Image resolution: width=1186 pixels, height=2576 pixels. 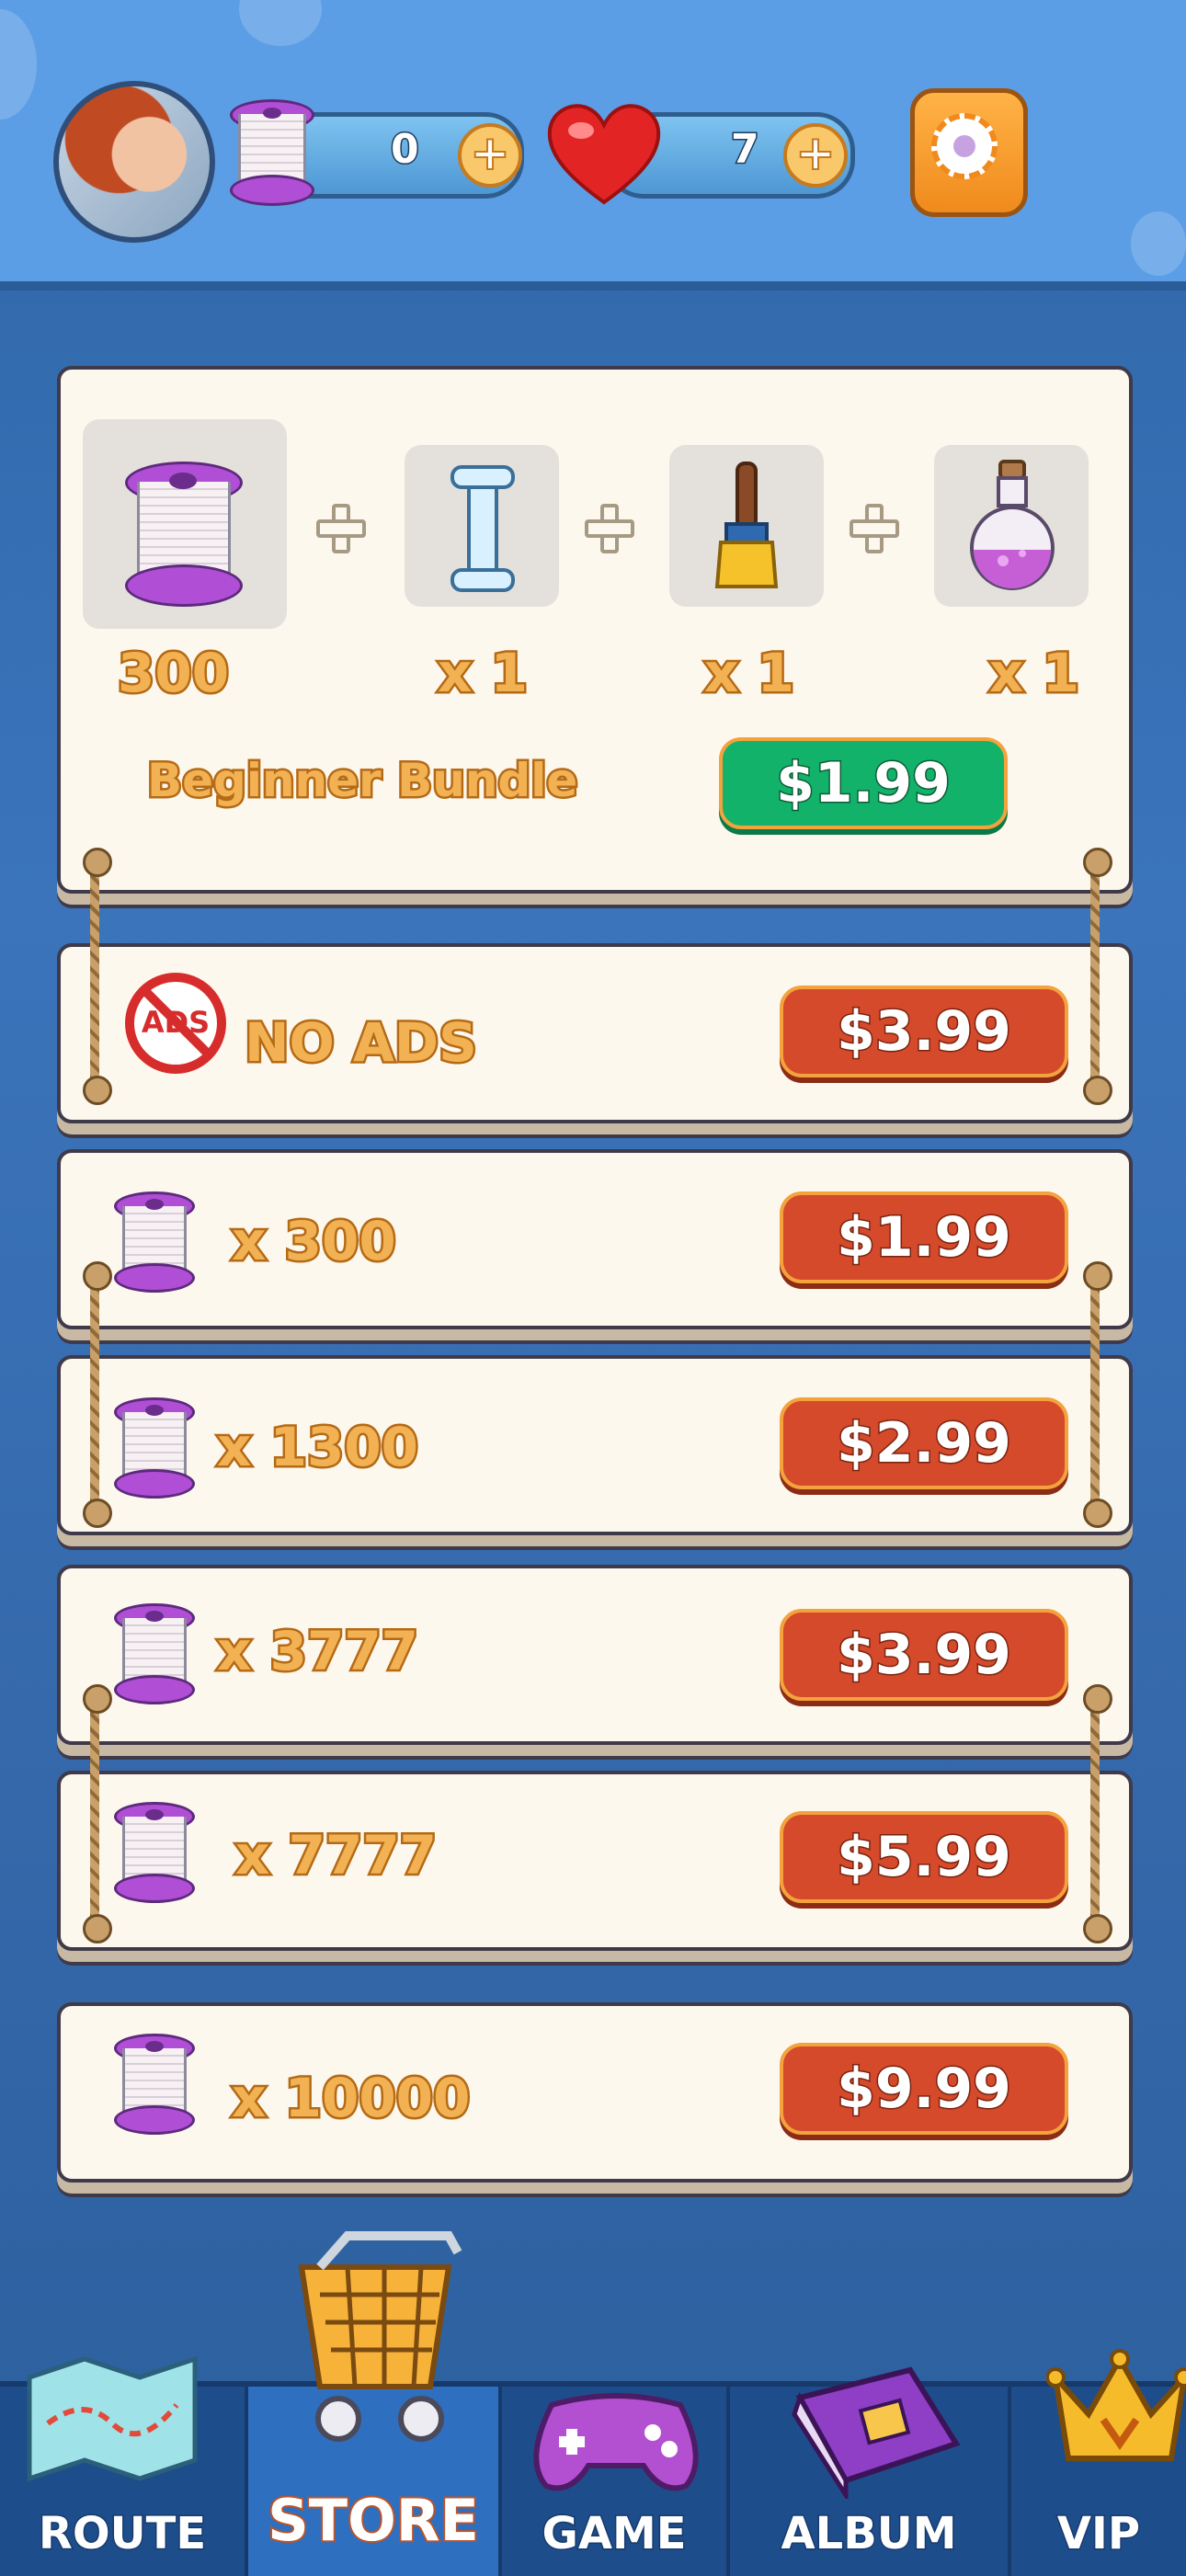 I want to click on tab-game: GAME, so click(x=616, y=2481).